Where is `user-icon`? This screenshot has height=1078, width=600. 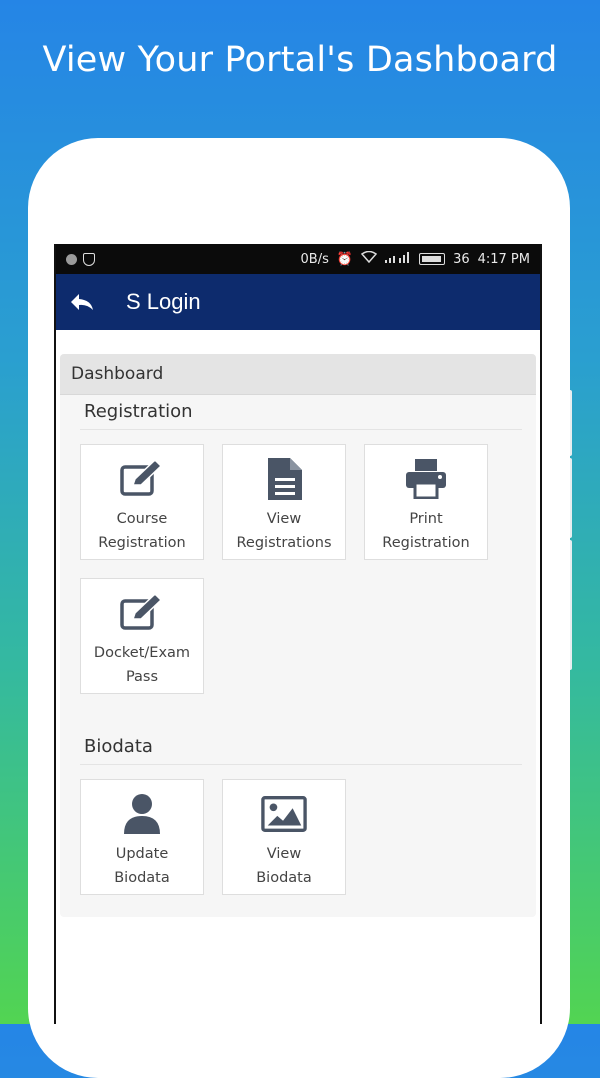 user-icon is located at coordinates (142, 814).